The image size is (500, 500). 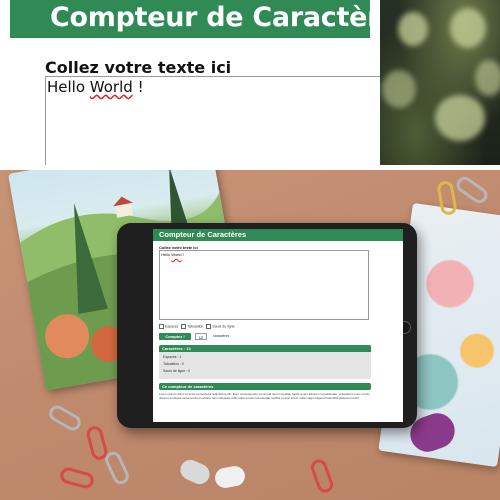 What do you see at coordinates (215, 17) in the screenshot?
I see `page-title: Compteur de Caractères` at bounding box center [215, 17].